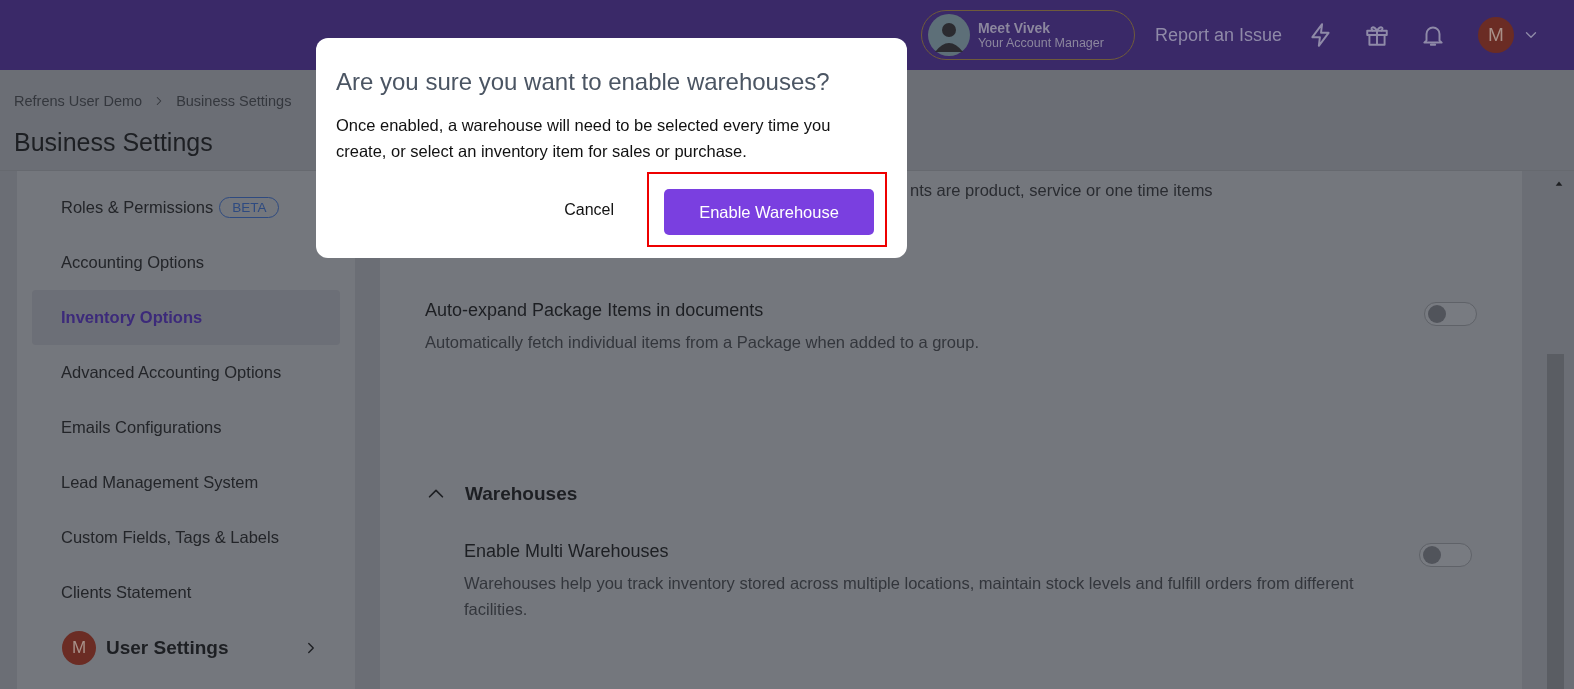 The height and width of the screenshot is (689, 1574). I want to click on sidebar-item: Emails Configurations, so click(186, 427).